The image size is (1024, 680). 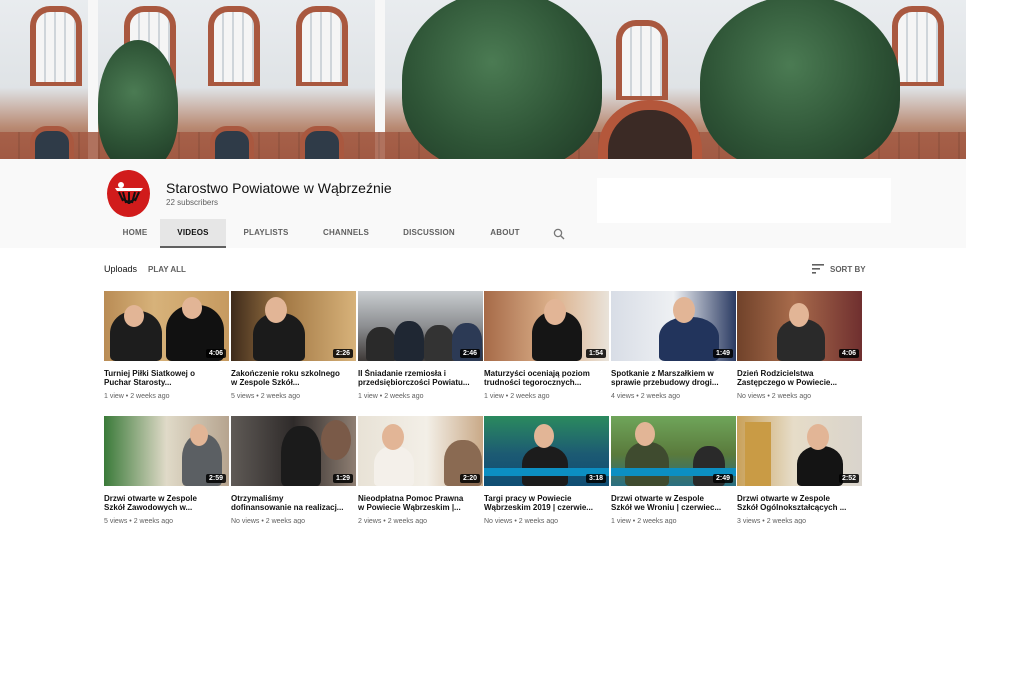 What do you see at coordinates (722, 478) in the screenshot?
I see `video-duration: 2:49` at bounding box center [722, 478].